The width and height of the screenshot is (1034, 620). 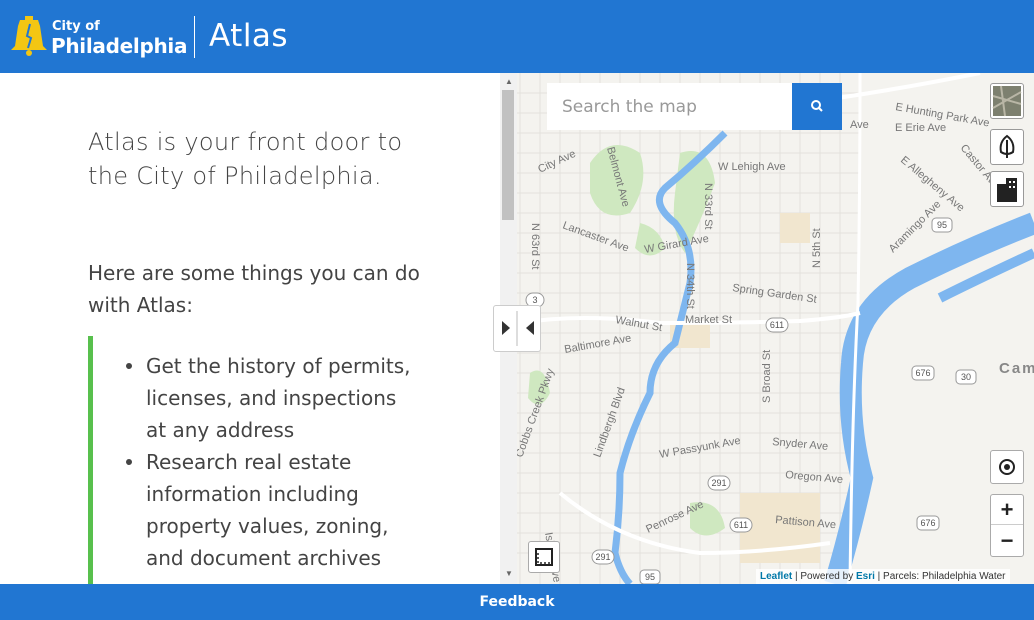 I want to click on map-label: Market St, so click(x=708, y=320).